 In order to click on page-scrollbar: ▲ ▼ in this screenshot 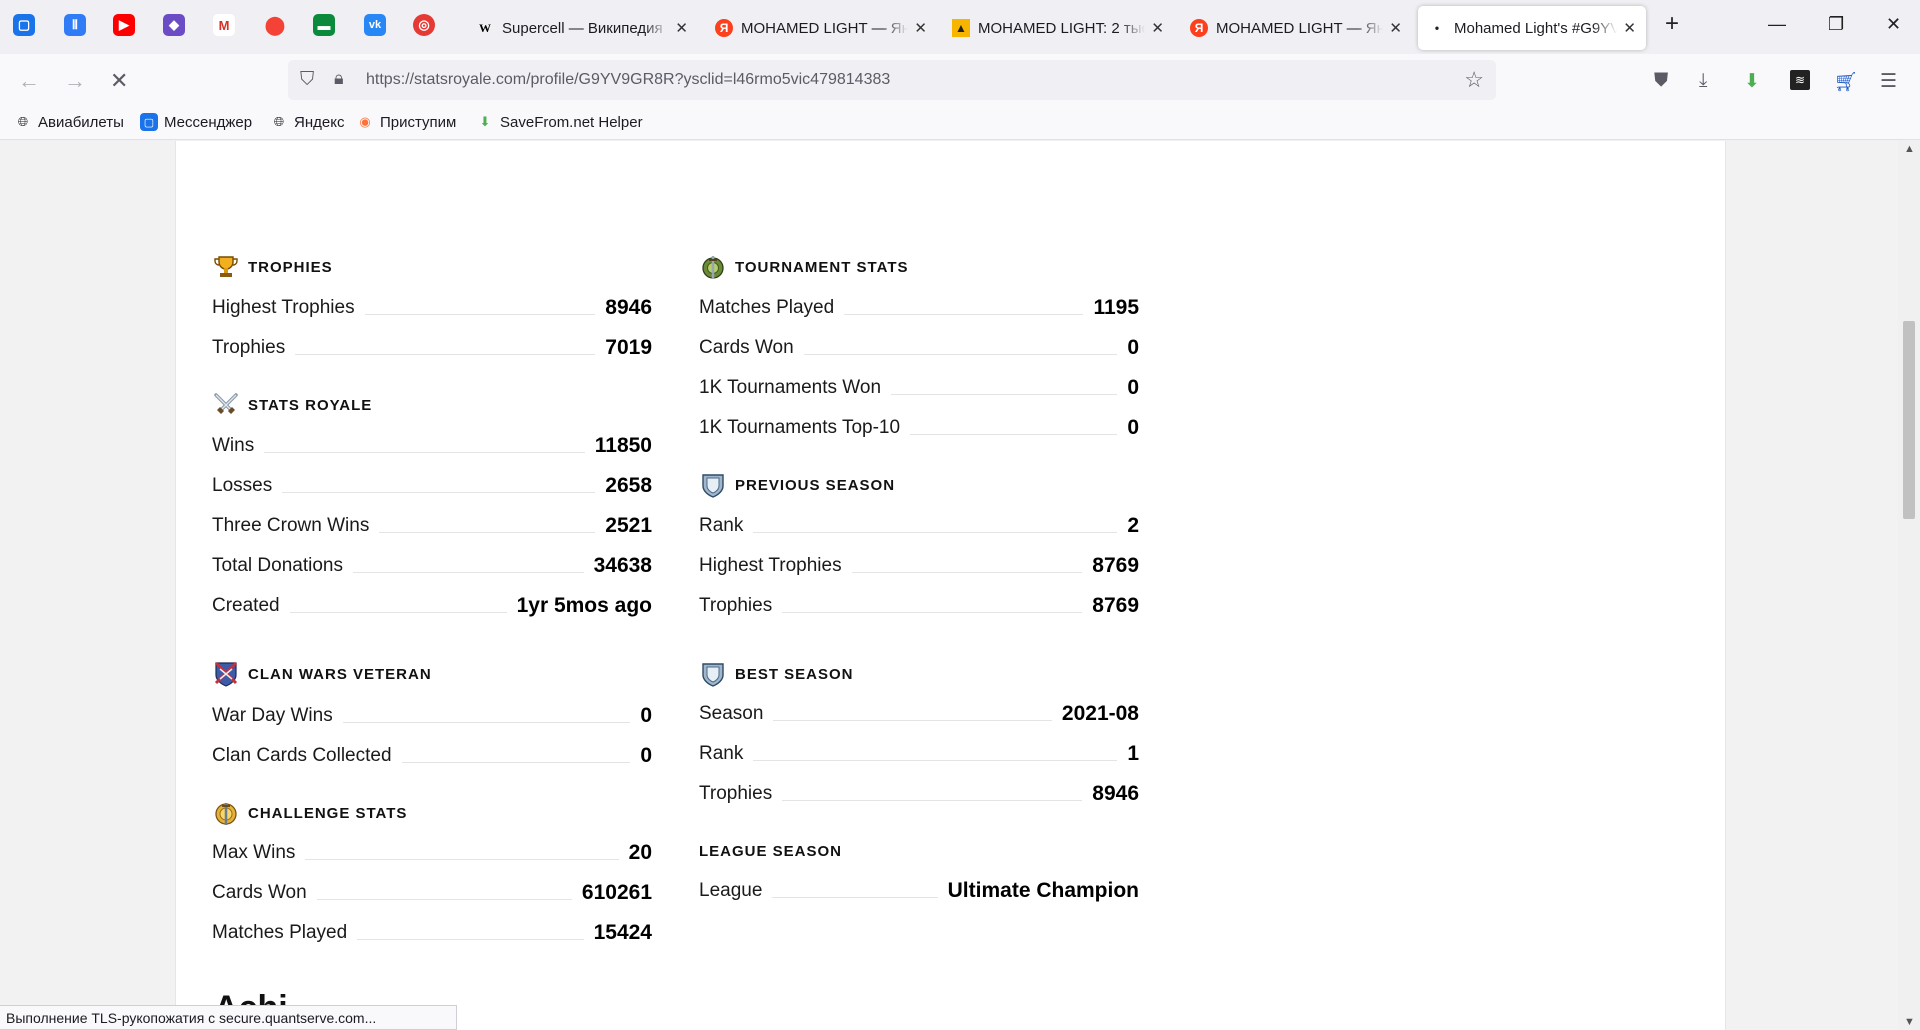, I will do `click(1909, 585)`.